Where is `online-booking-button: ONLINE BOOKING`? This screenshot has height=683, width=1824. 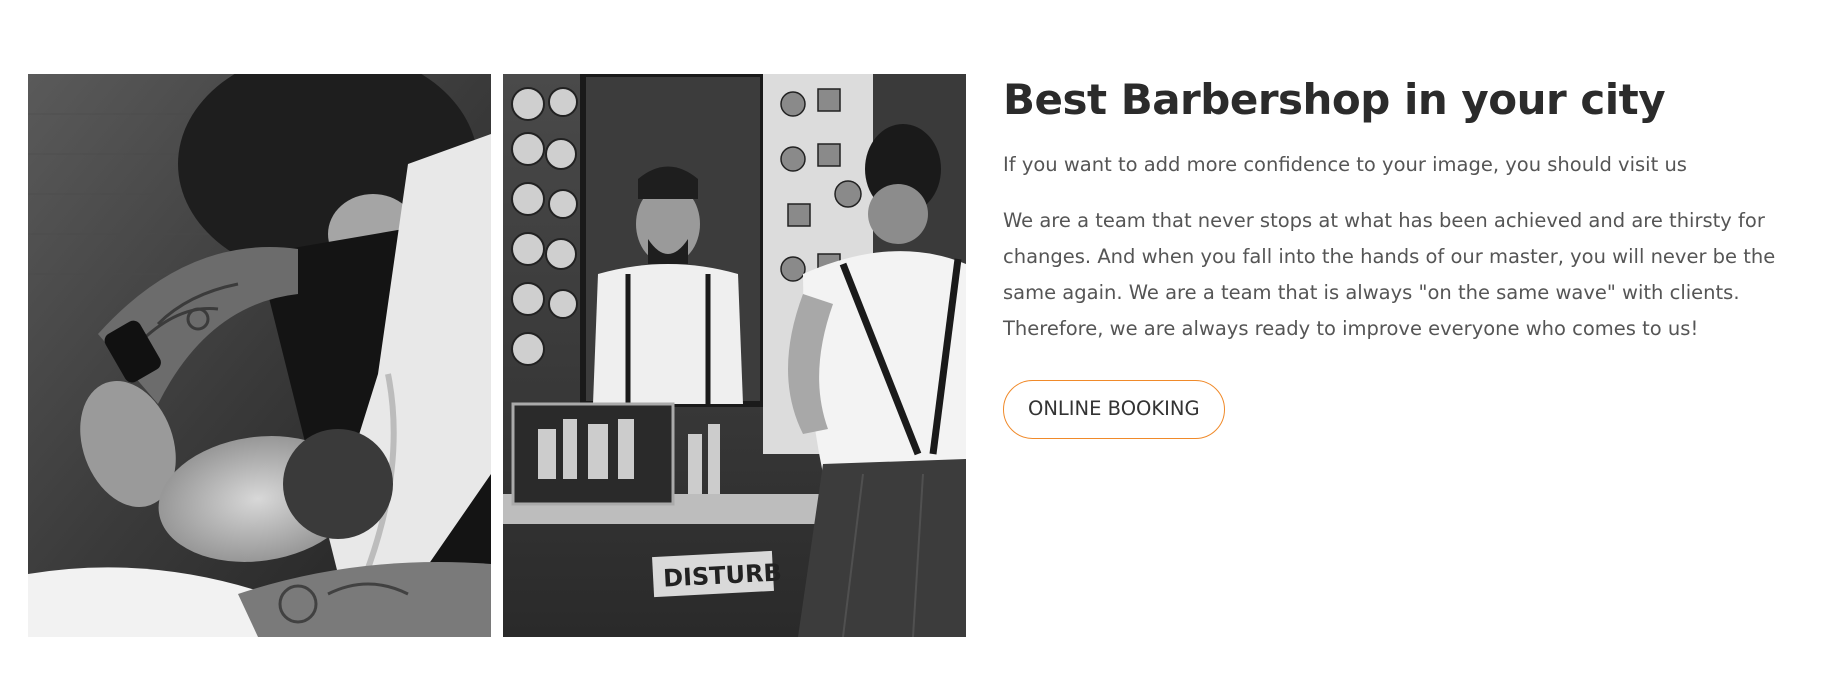
online-booking-button: ONLINE BOOKING is located at coordinates (1114, 409).